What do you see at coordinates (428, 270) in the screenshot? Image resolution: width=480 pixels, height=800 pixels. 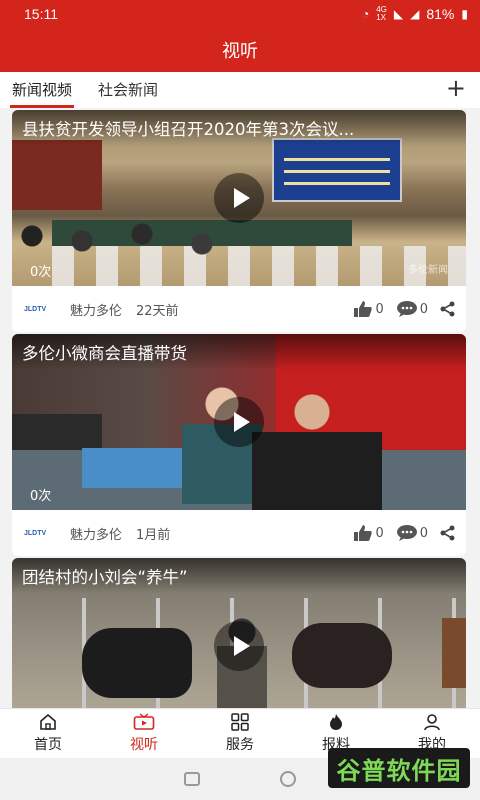 I see `thumbnail-watermark: 多伦新闻` at bounding box center [428, 270].